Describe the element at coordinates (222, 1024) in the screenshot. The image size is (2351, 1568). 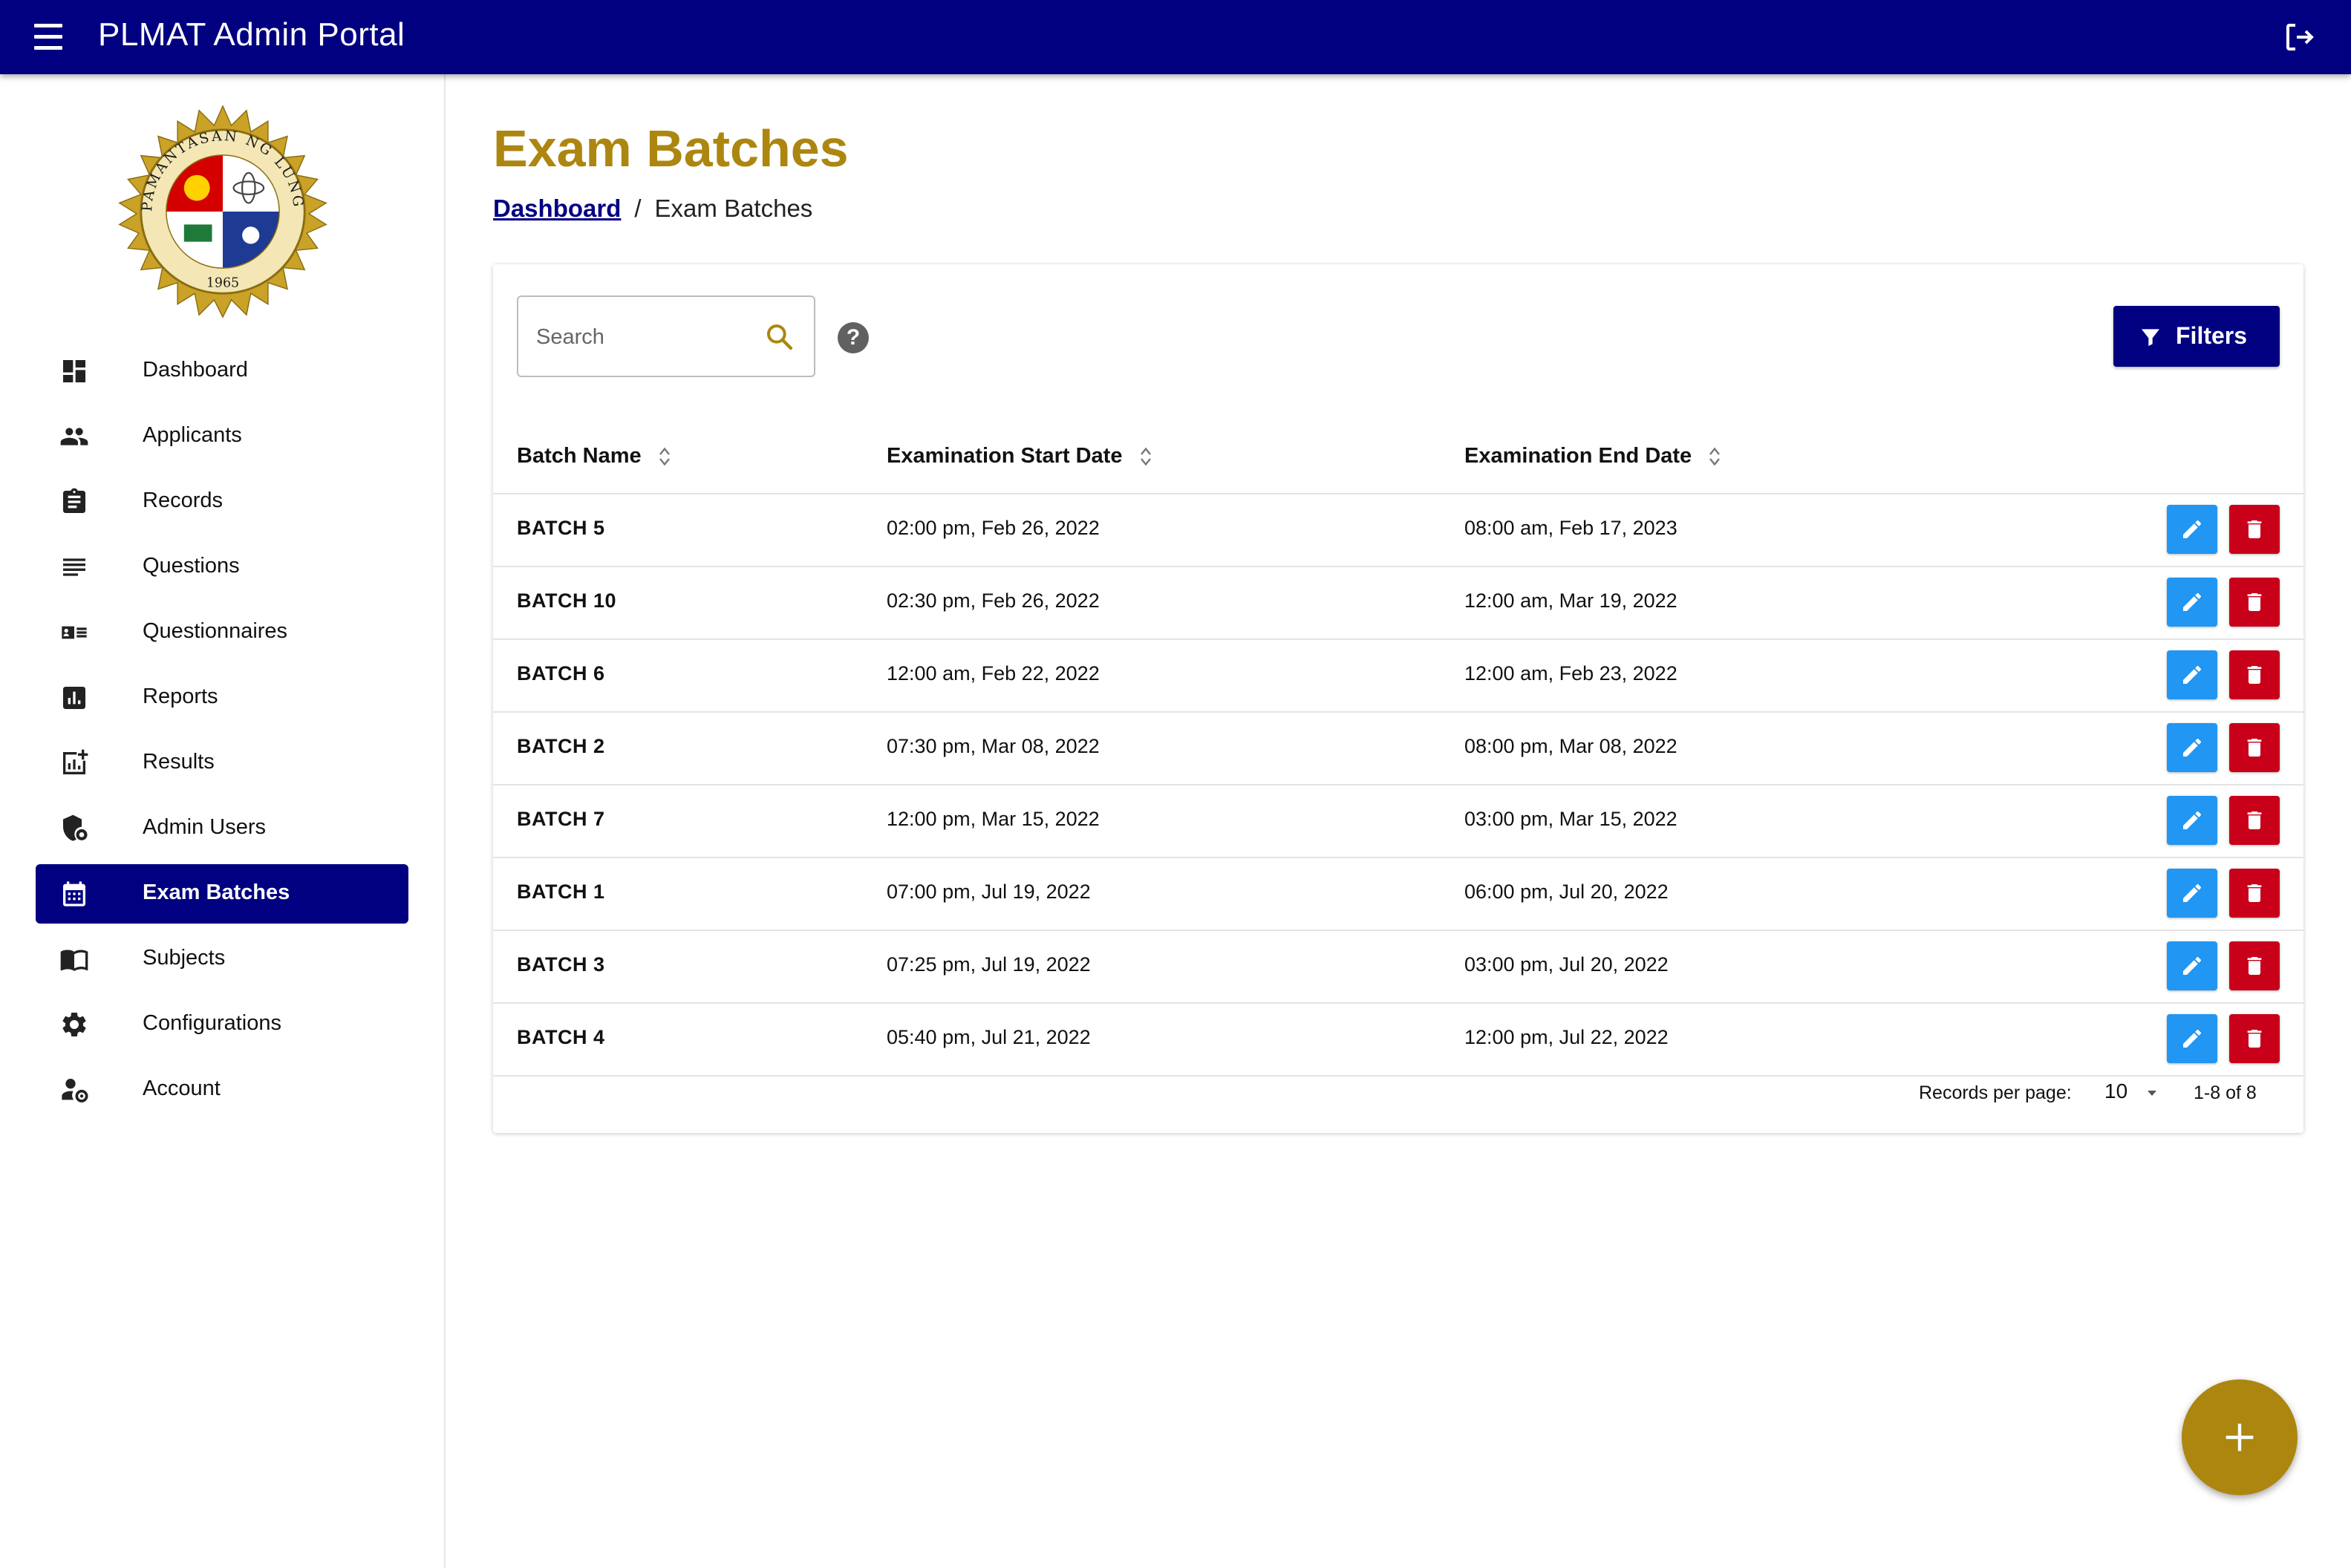
I see `sidebar-item-configurations: Configurations` at that location.